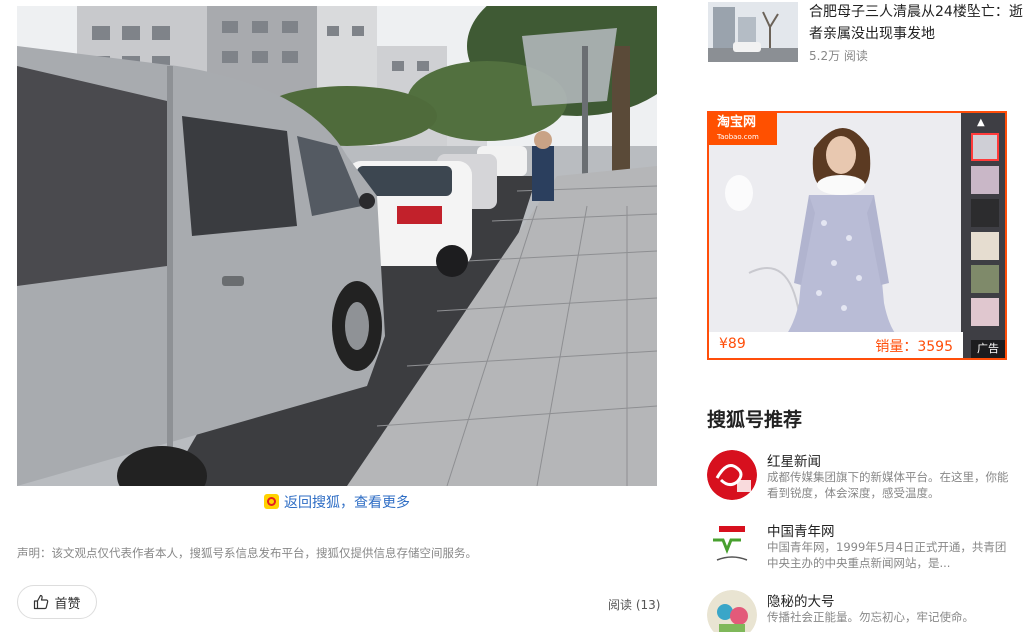 This screenshot has height=632, width=1029. I want to click on news-read-count: 5.2万 阅读, so click(838, 56).